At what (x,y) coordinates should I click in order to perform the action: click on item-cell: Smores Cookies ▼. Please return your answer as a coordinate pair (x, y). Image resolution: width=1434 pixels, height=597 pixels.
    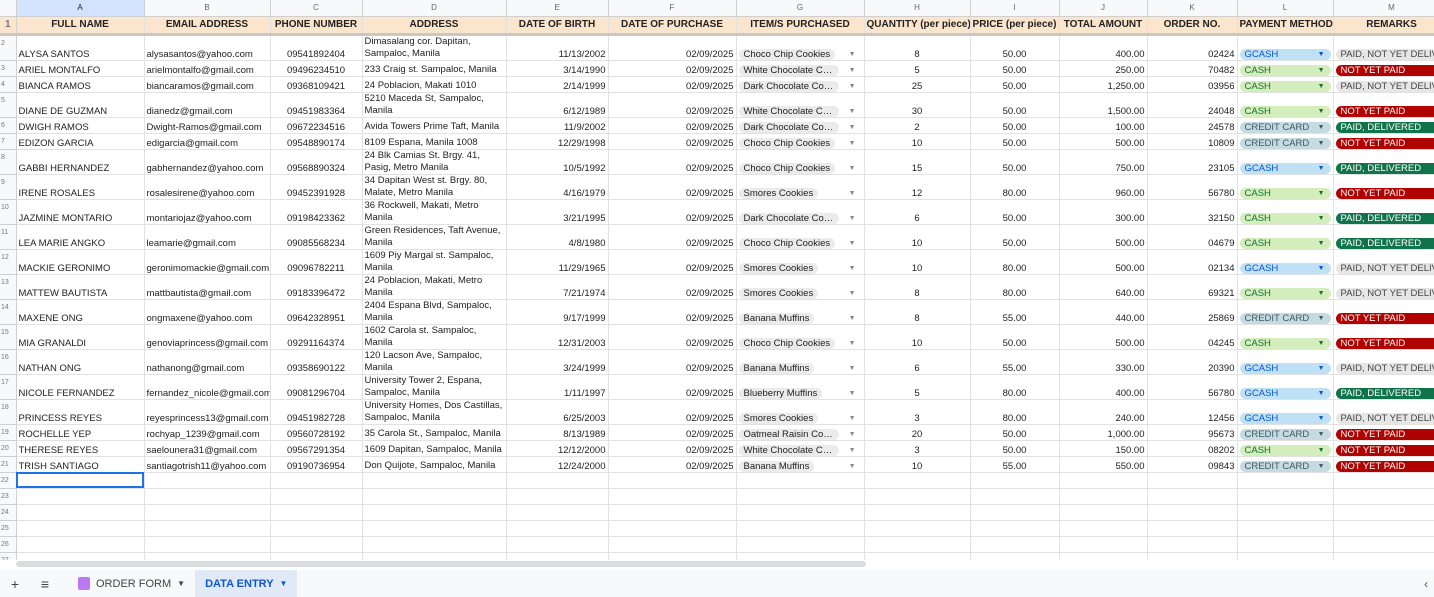
    Looking at the image, I should click on (800, 412).